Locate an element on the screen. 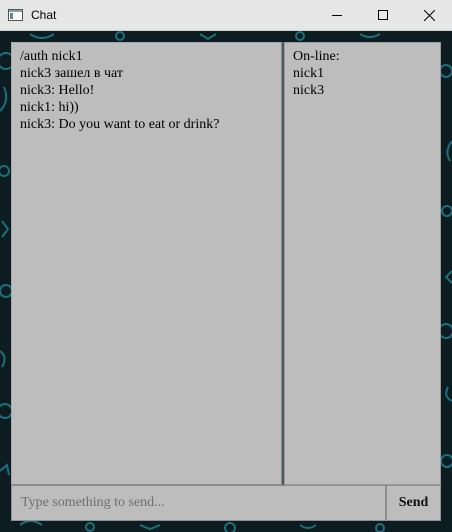  online-user: nick3 is located at coordinates (362, 90).